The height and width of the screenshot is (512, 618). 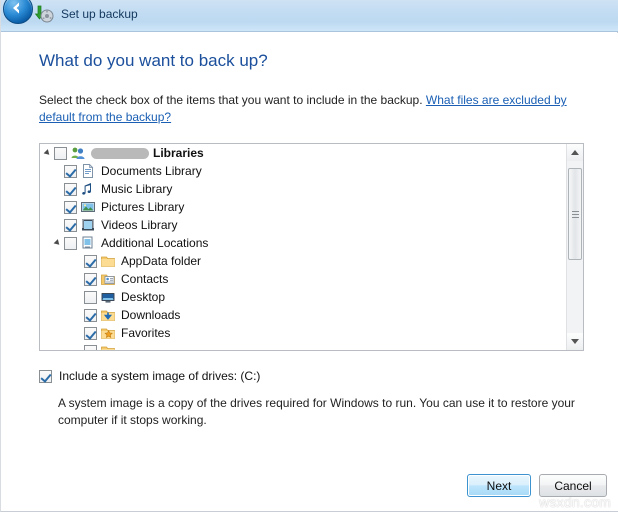 I want to click on tree-row-label: Favorites, so click(x=146, y=333).